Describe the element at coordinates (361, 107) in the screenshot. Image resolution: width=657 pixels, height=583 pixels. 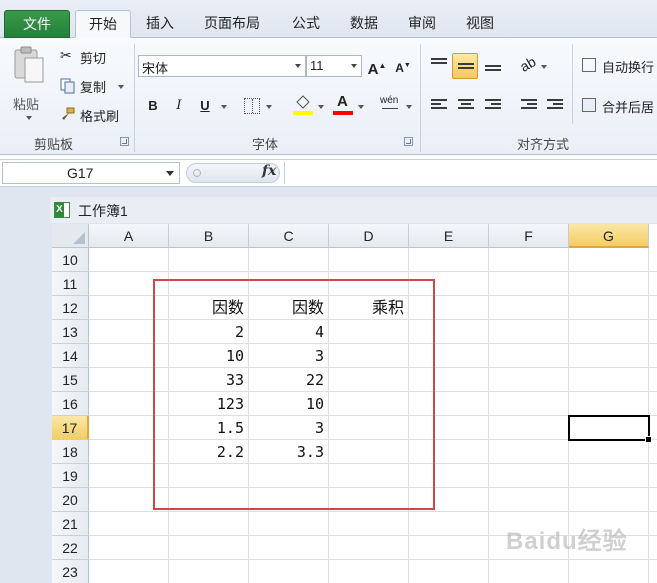
I see `font-color-dropdown-arrow` at that location.